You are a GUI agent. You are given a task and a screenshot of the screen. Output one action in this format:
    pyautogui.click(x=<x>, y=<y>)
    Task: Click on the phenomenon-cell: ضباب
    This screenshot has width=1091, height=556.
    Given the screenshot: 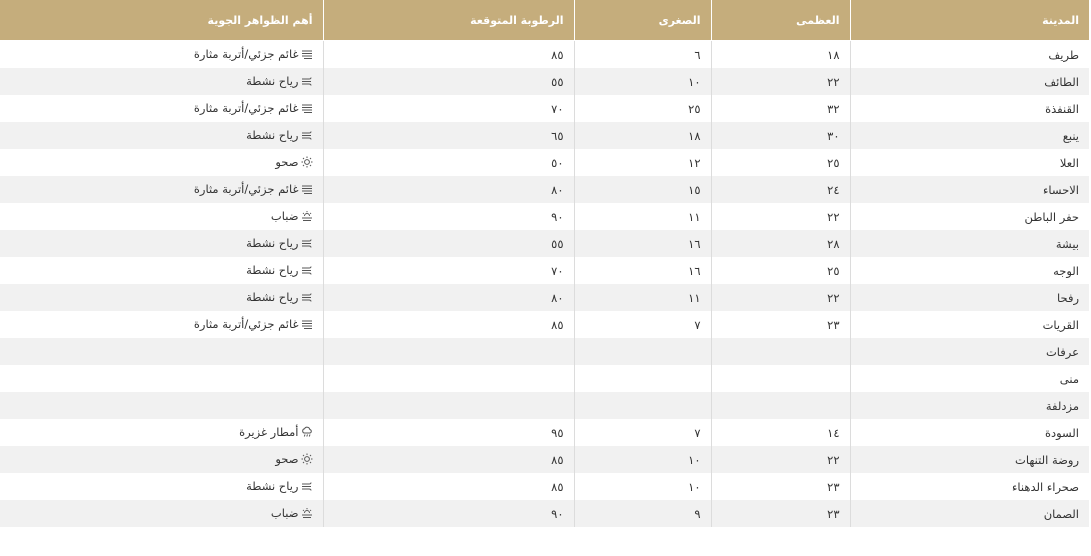 What is the action you would take?
    pyautogui.click(x=161, y=513)
    